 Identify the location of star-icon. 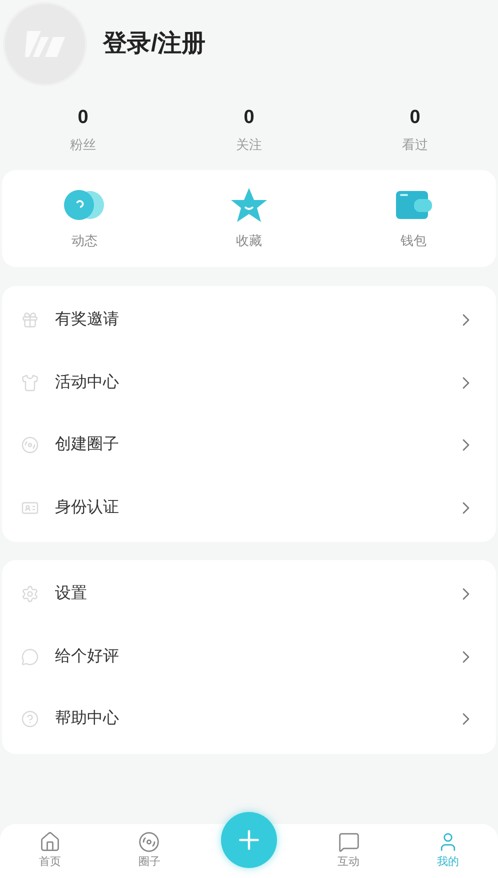
(249, 204).